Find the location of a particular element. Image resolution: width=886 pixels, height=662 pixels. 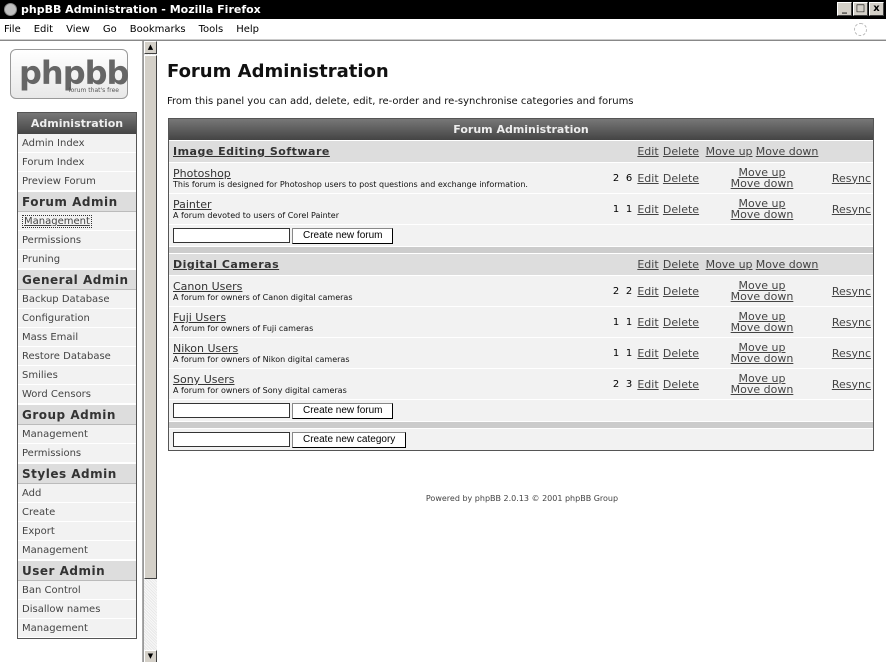

nav-item: Mass Email is located at coordinates (77, 337).